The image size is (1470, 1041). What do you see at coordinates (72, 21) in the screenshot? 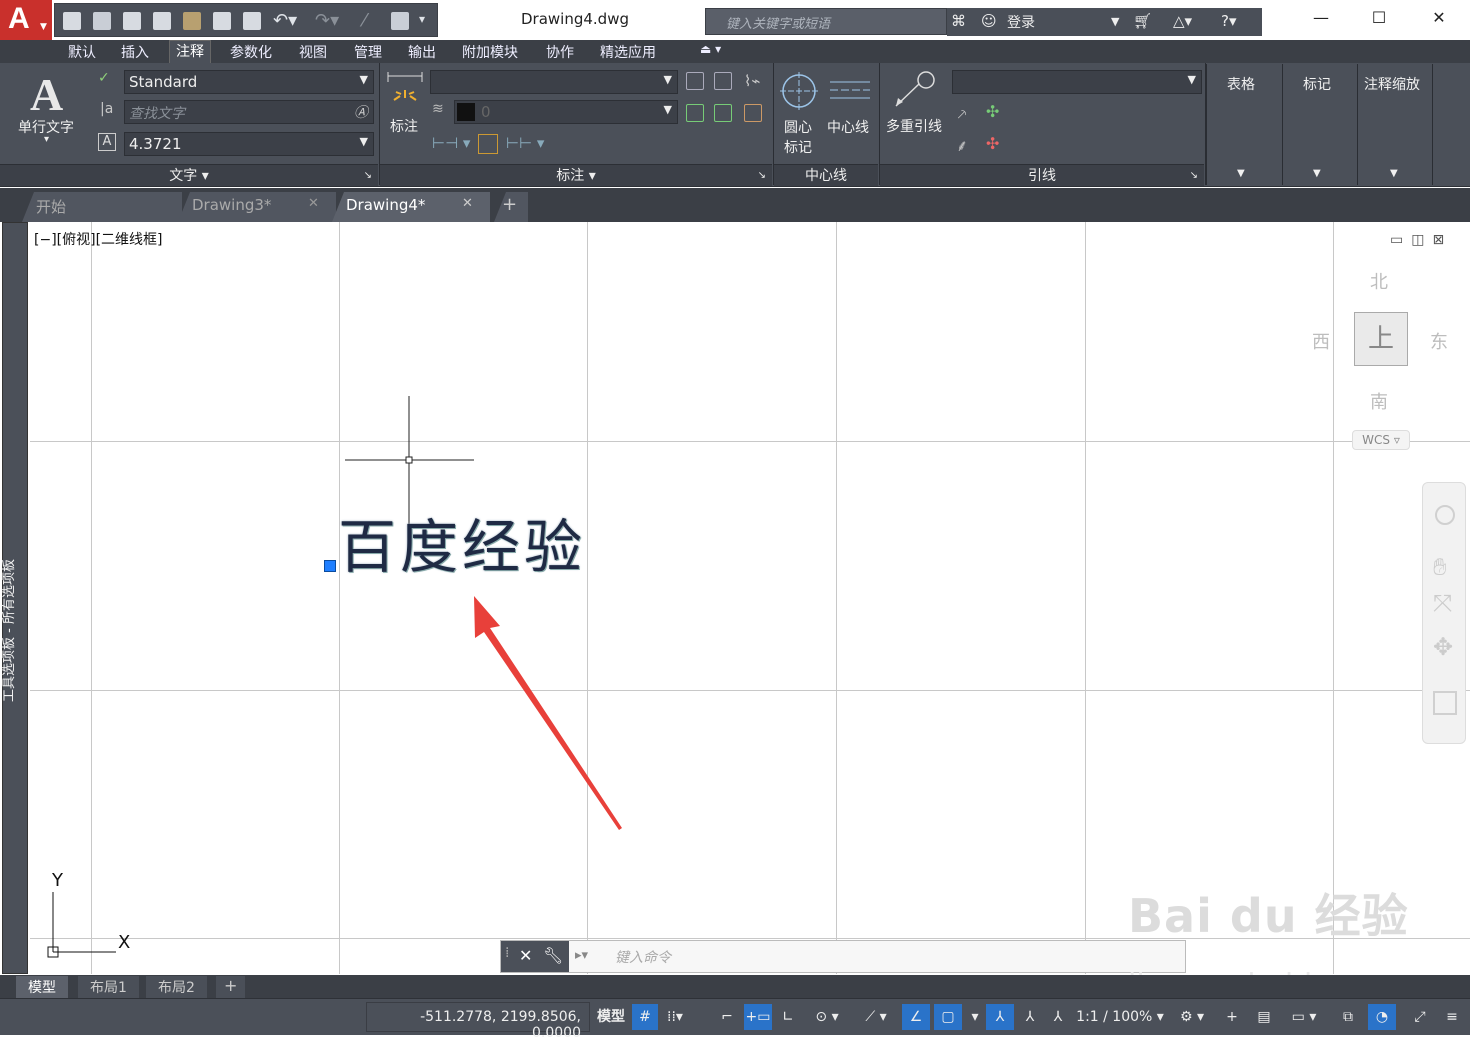
I see `new-file-icon` at bounding box center [72, 21].